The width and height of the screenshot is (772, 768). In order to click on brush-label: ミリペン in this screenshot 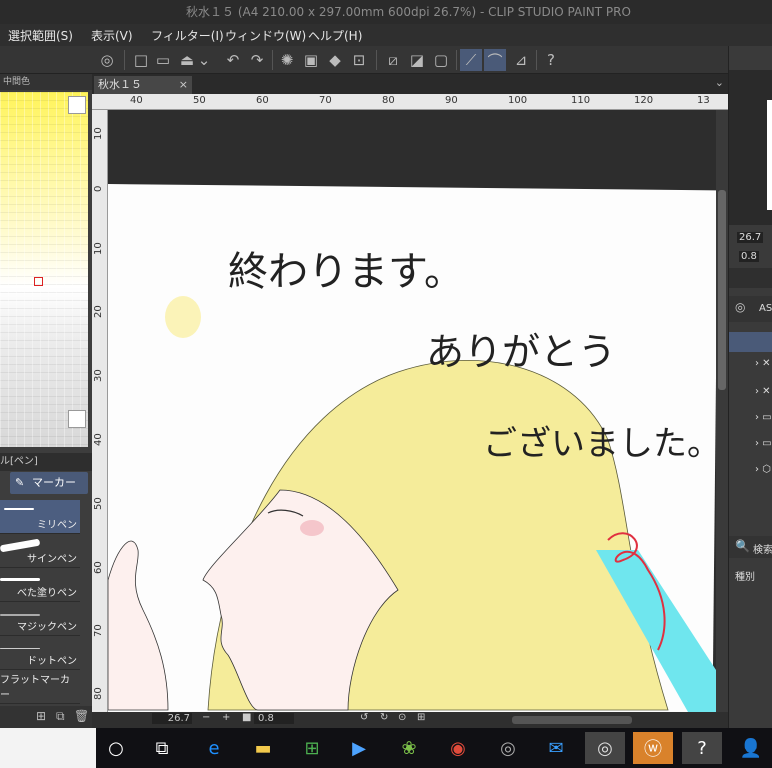, I will do `click(57, 525)`.